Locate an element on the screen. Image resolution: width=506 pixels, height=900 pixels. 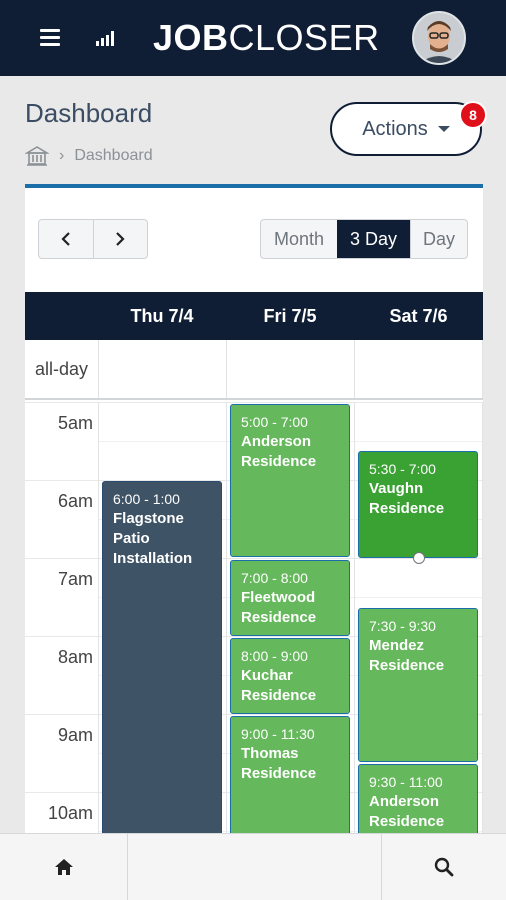
app-logo: JOBCLOSER is located at coordinates (266, 38).